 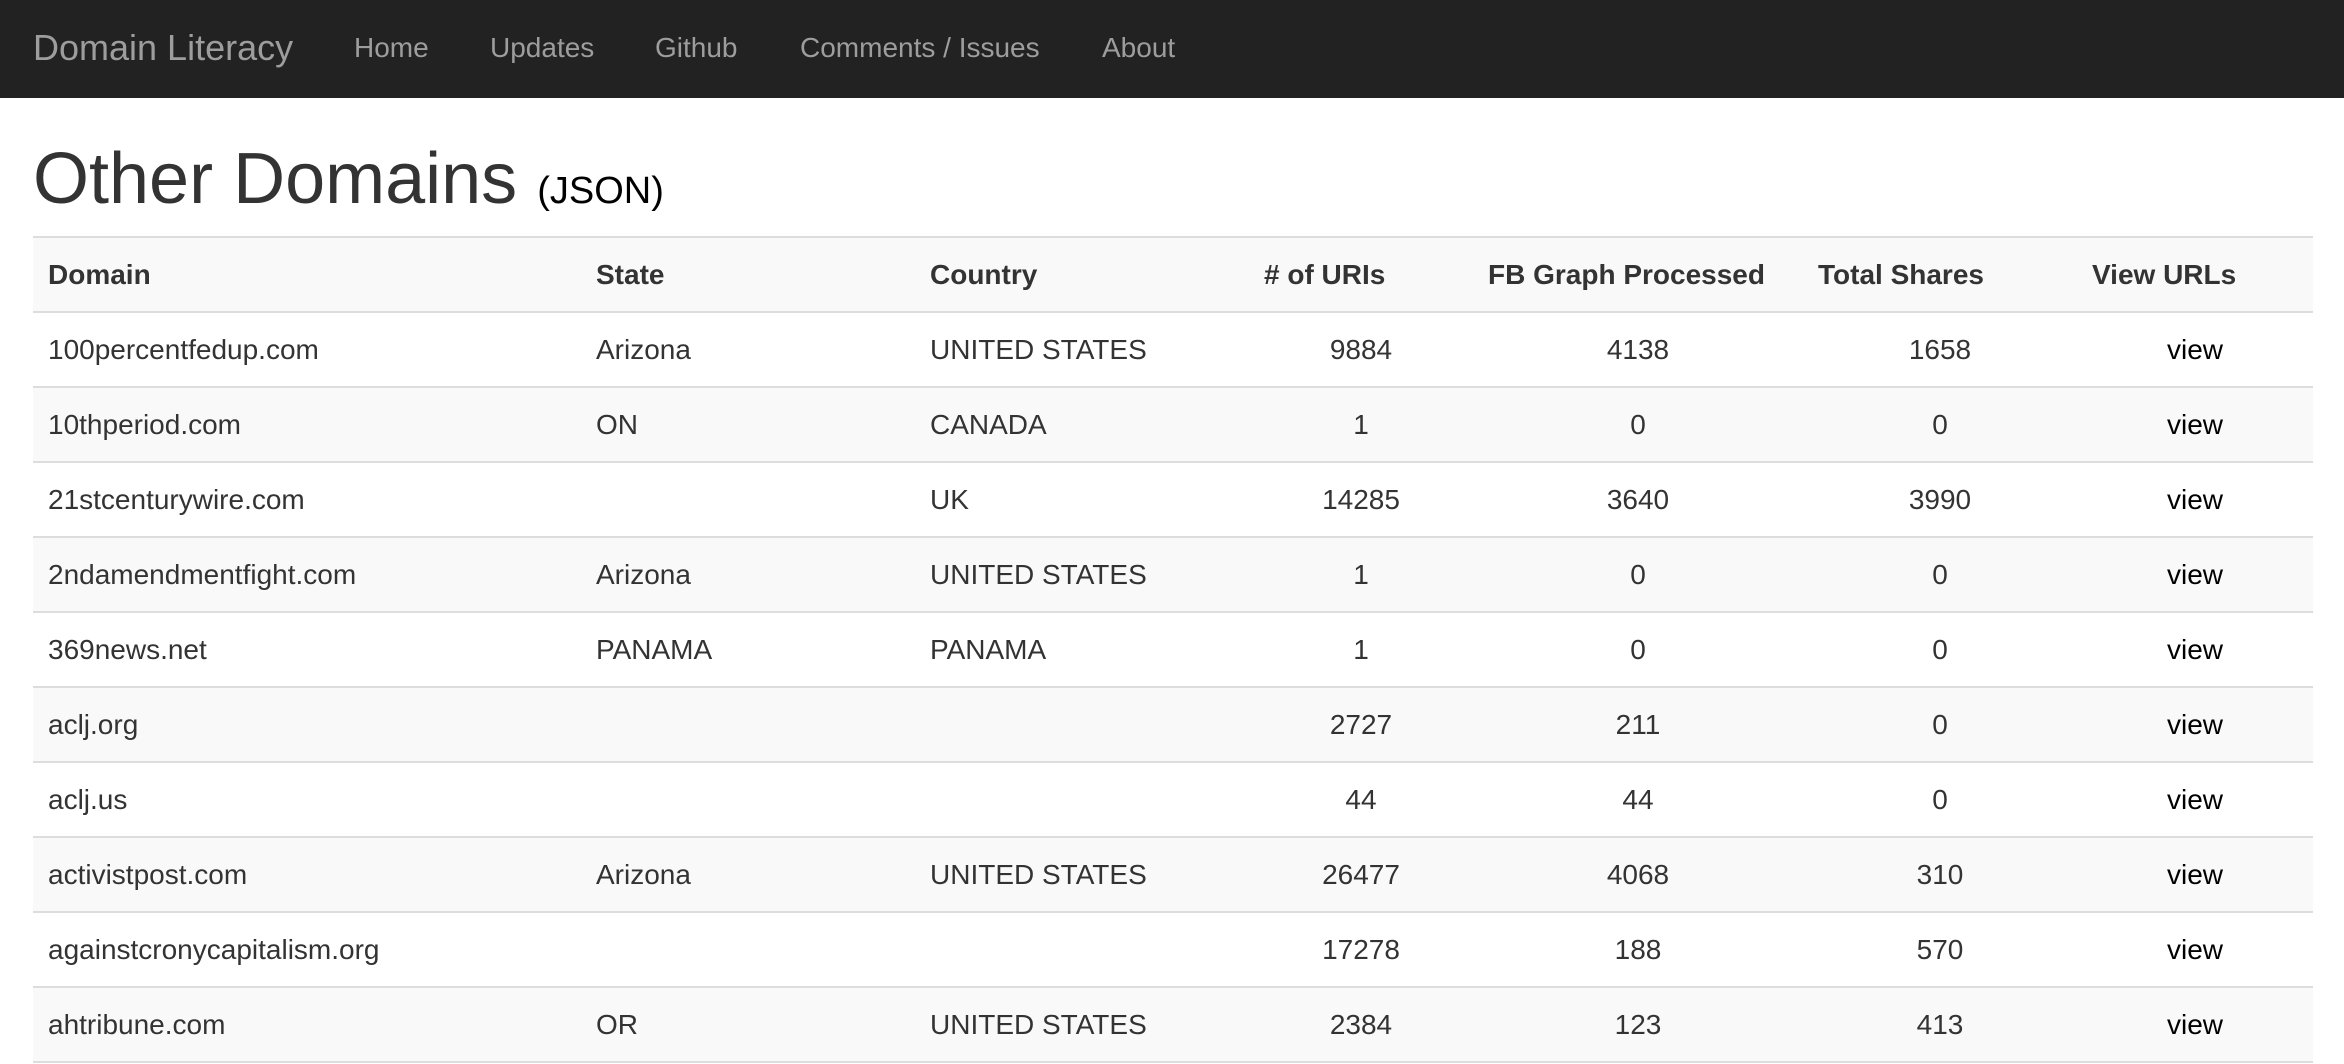 What do you see at coordinates (1082, 424) in the screenshot?
I see `cell-country: CANADA` at bounding box center [1082, 424].